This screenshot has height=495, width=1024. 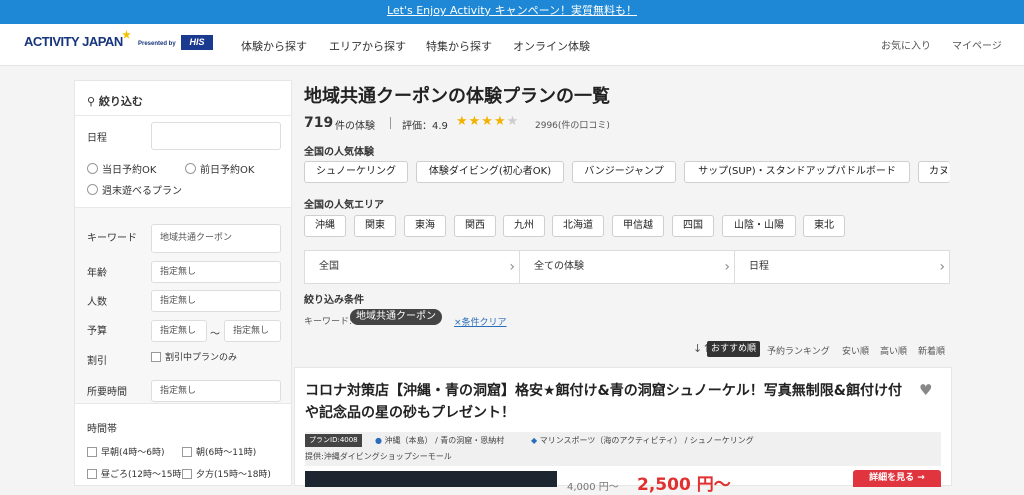 I want to click on budget-max-select: 指定無し, so click(x=252, y=331).